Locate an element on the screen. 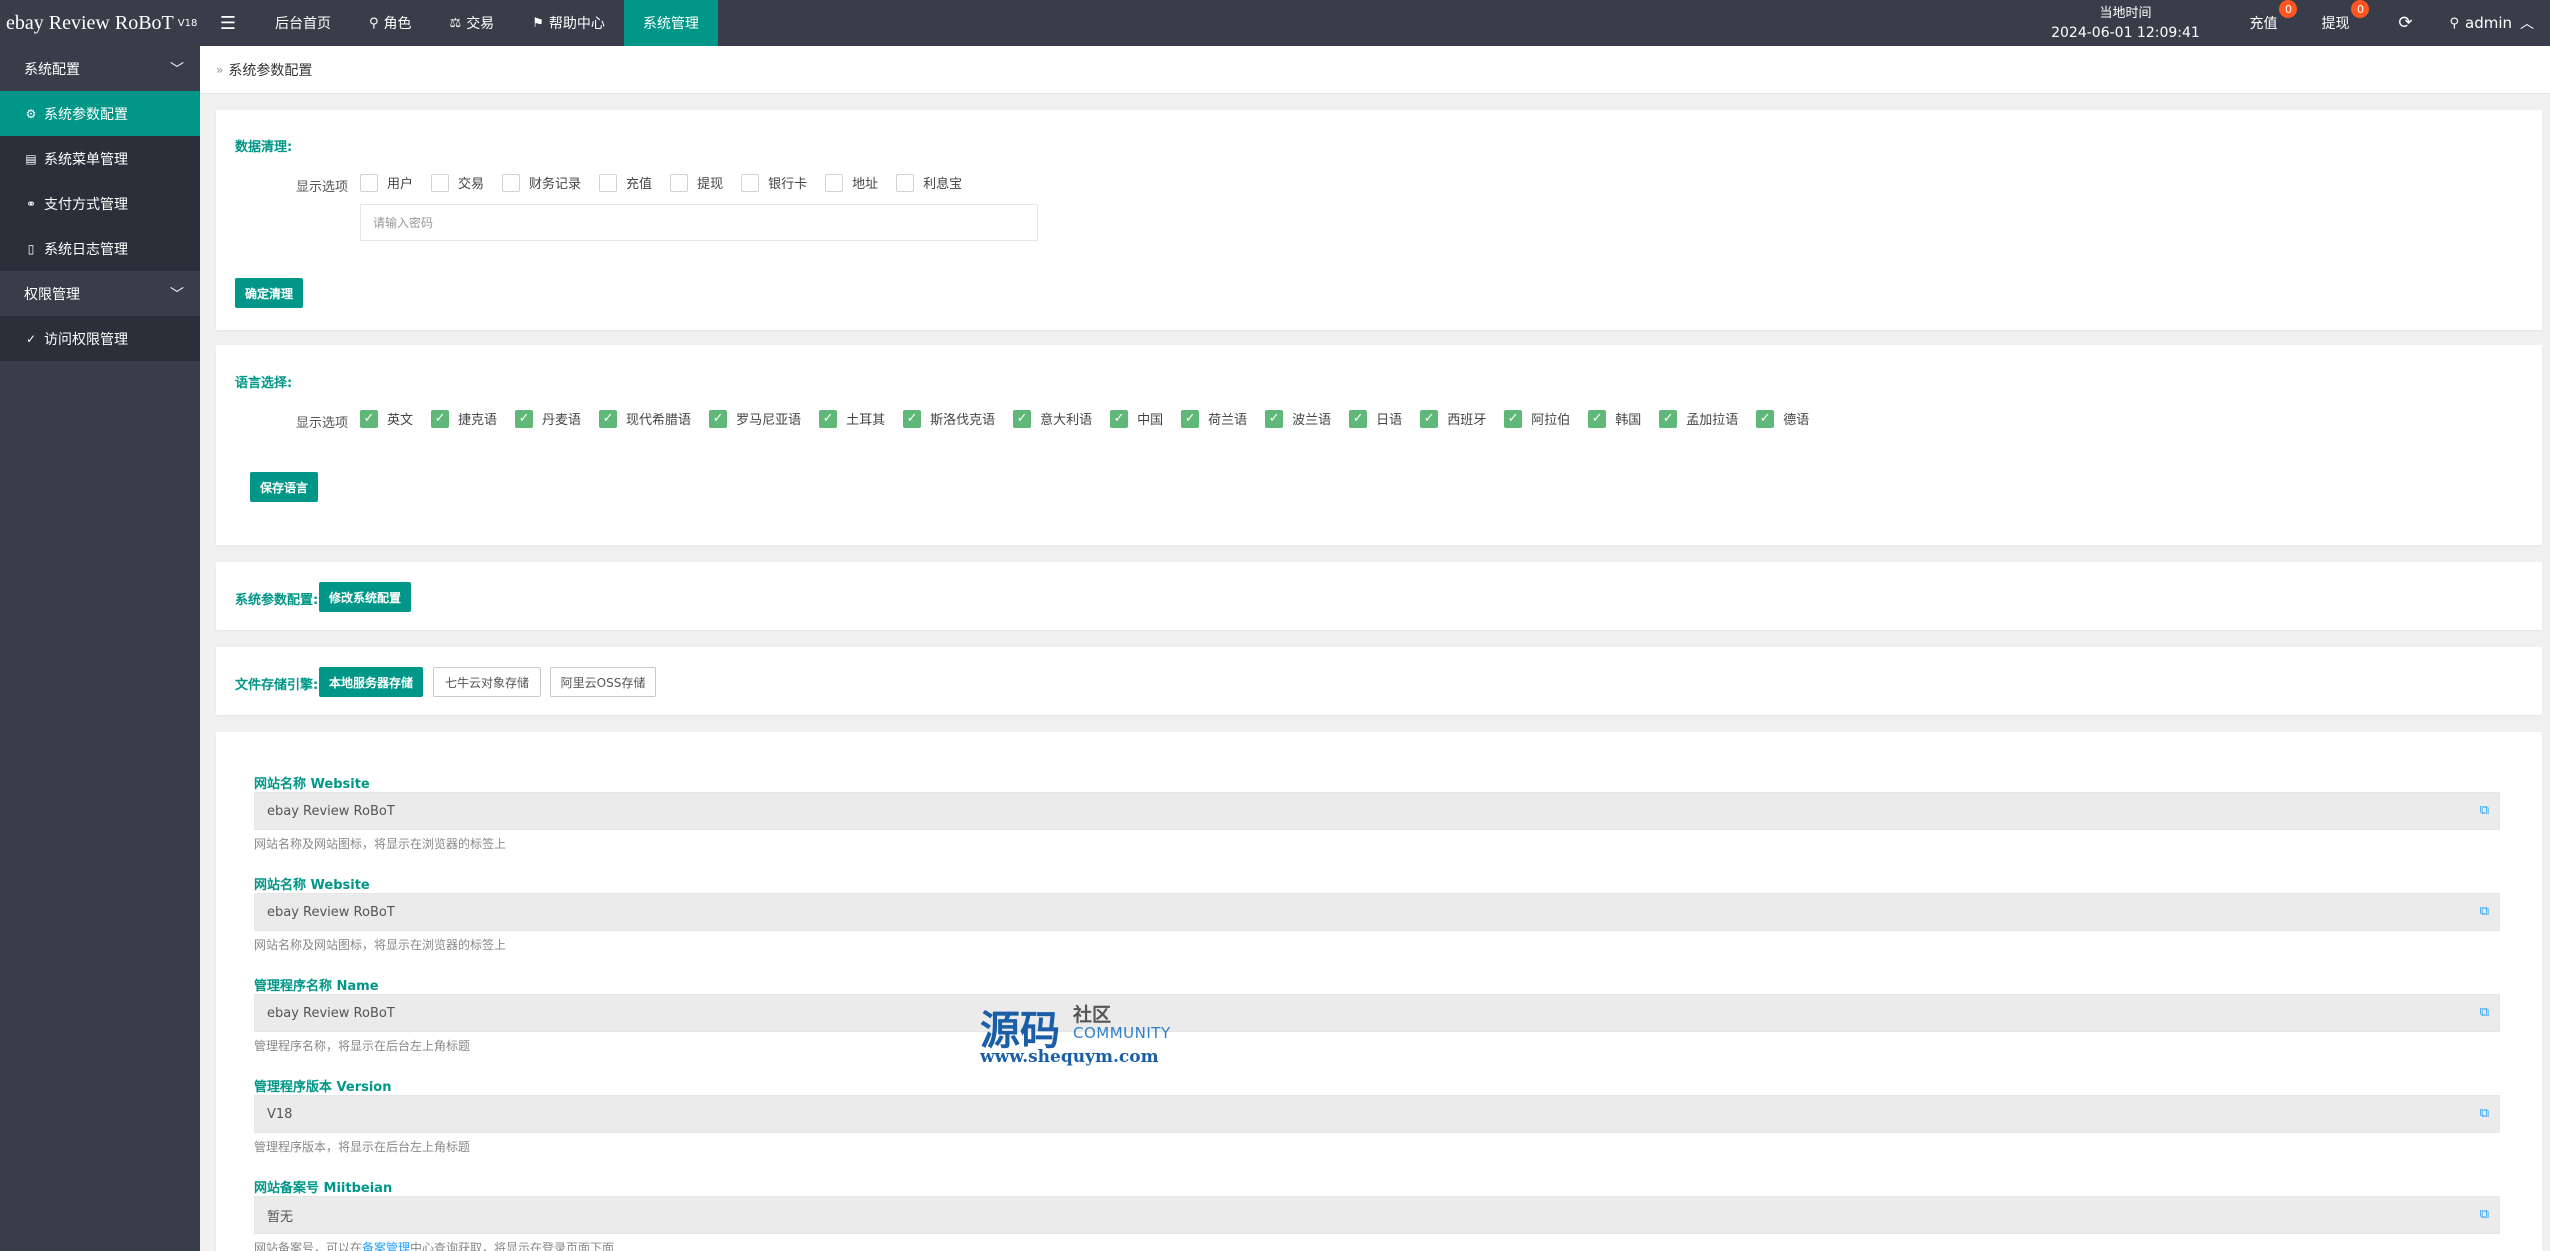 Image resolution: width=2550 pixels, height=1251 pixels. sidebar-group-permission: 权限管理 ﹀ is located at coordinates (100, 293).